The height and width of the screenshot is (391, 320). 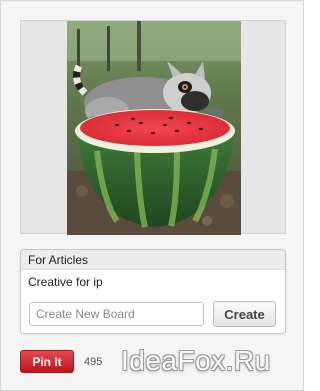 I want to click on pin-it-button: Pin It, so click(x=47, y=361).